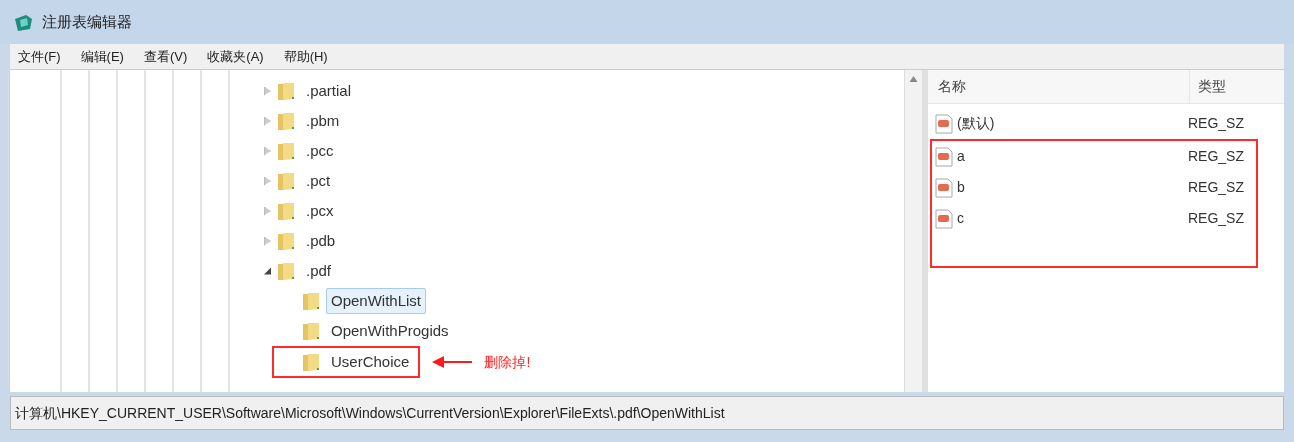  Describe the element at coordinates (165, 56) in the screenshot. I see `menu-item: 查看(V)` at that location.